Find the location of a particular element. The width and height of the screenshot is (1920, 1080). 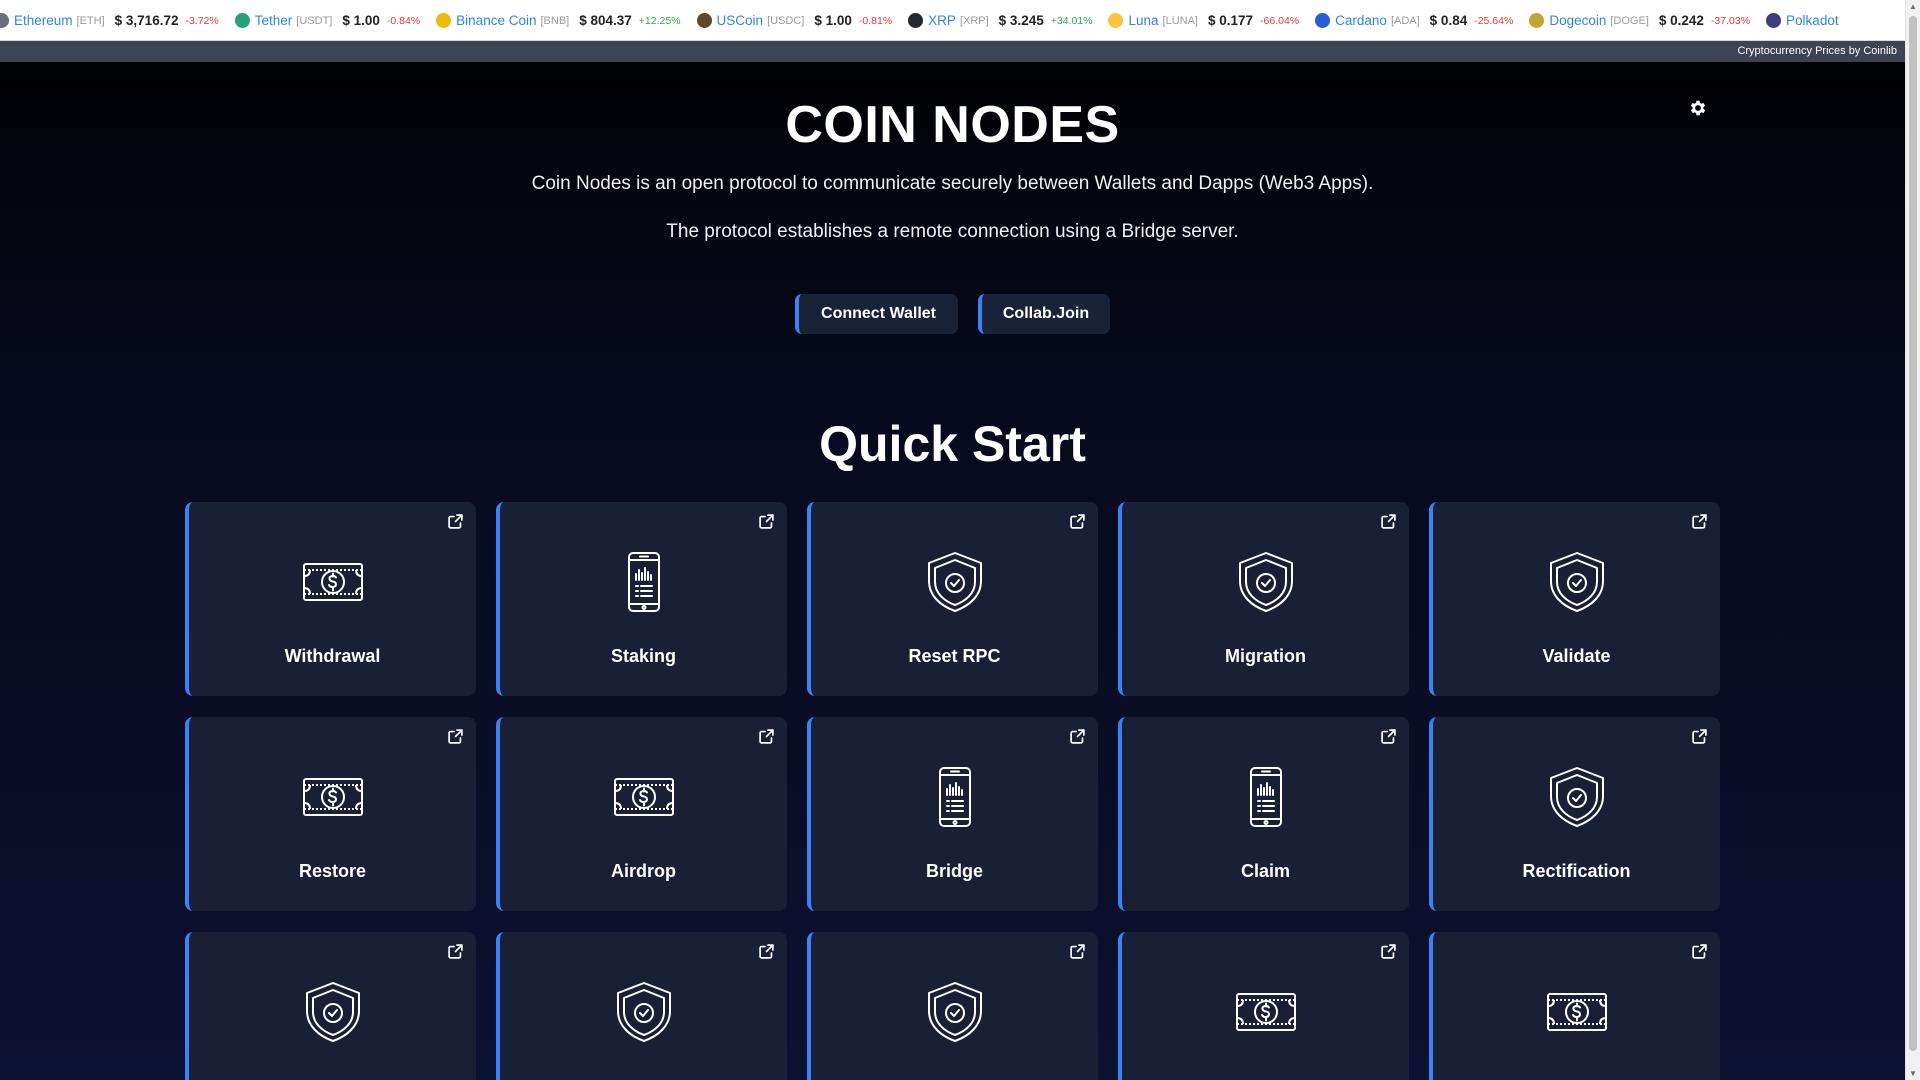

coin-name: Tether is located at coordinates (274, 20).